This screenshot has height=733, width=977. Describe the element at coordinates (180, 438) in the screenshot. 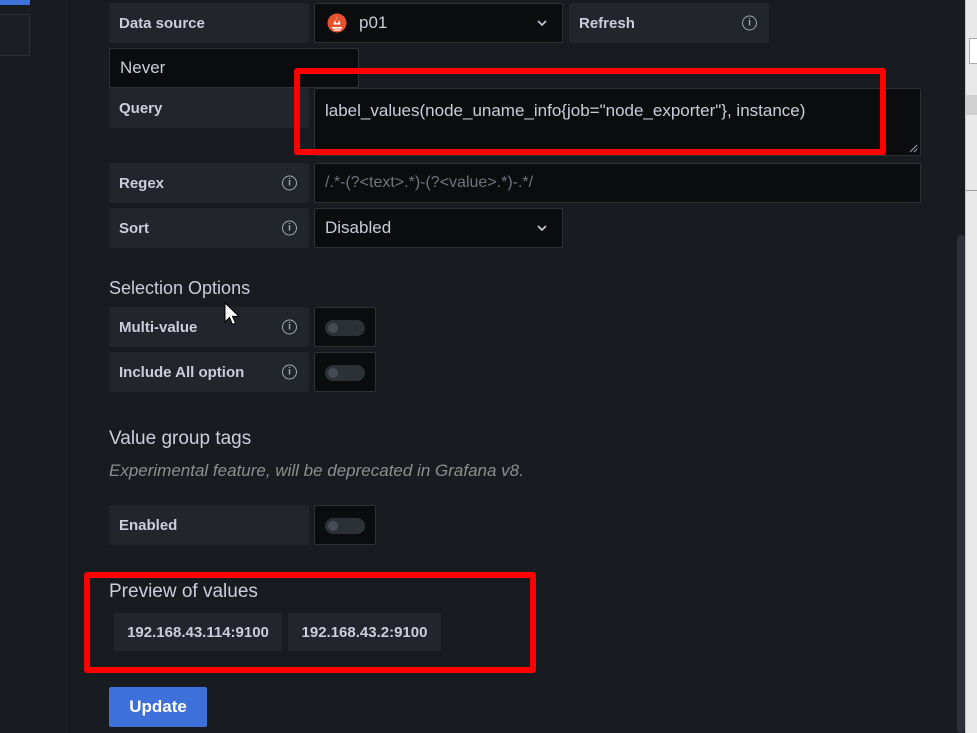

I see `value-group-tags-heading: Value group tags` at that location.